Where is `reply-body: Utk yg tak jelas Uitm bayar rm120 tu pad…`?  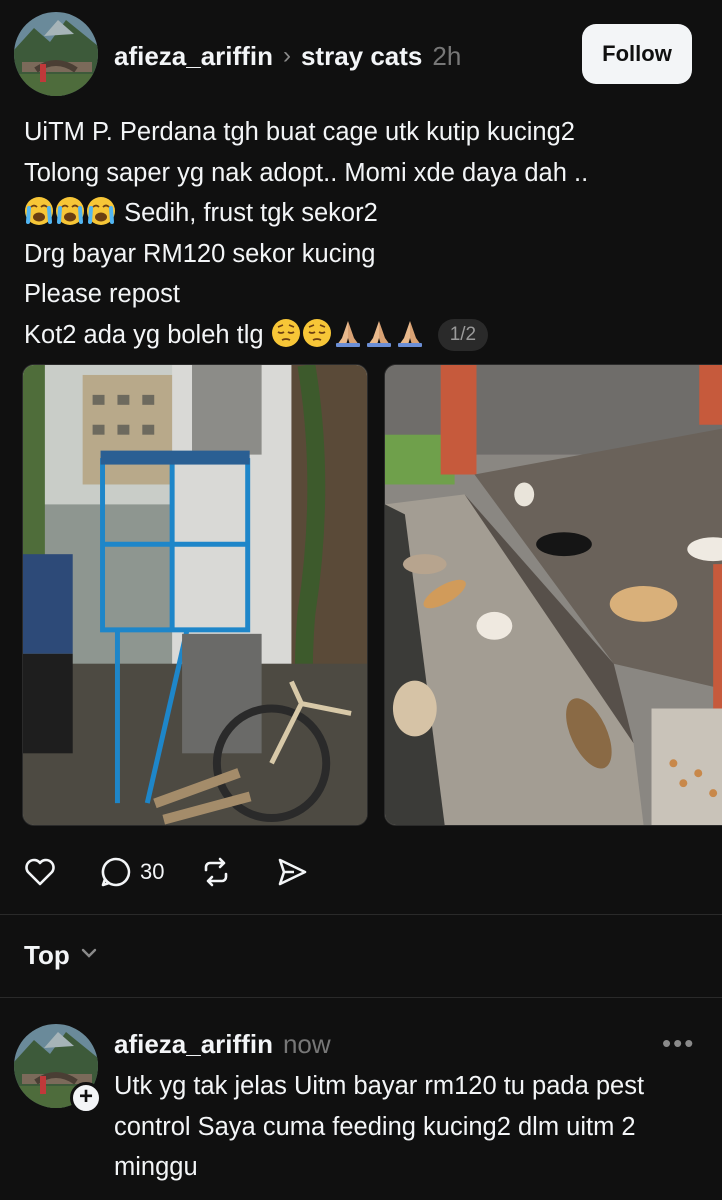 reply-body: Utk yg tak jelas Uitm bayar rm120 tu pad… is located at coordinates (379, 1126).